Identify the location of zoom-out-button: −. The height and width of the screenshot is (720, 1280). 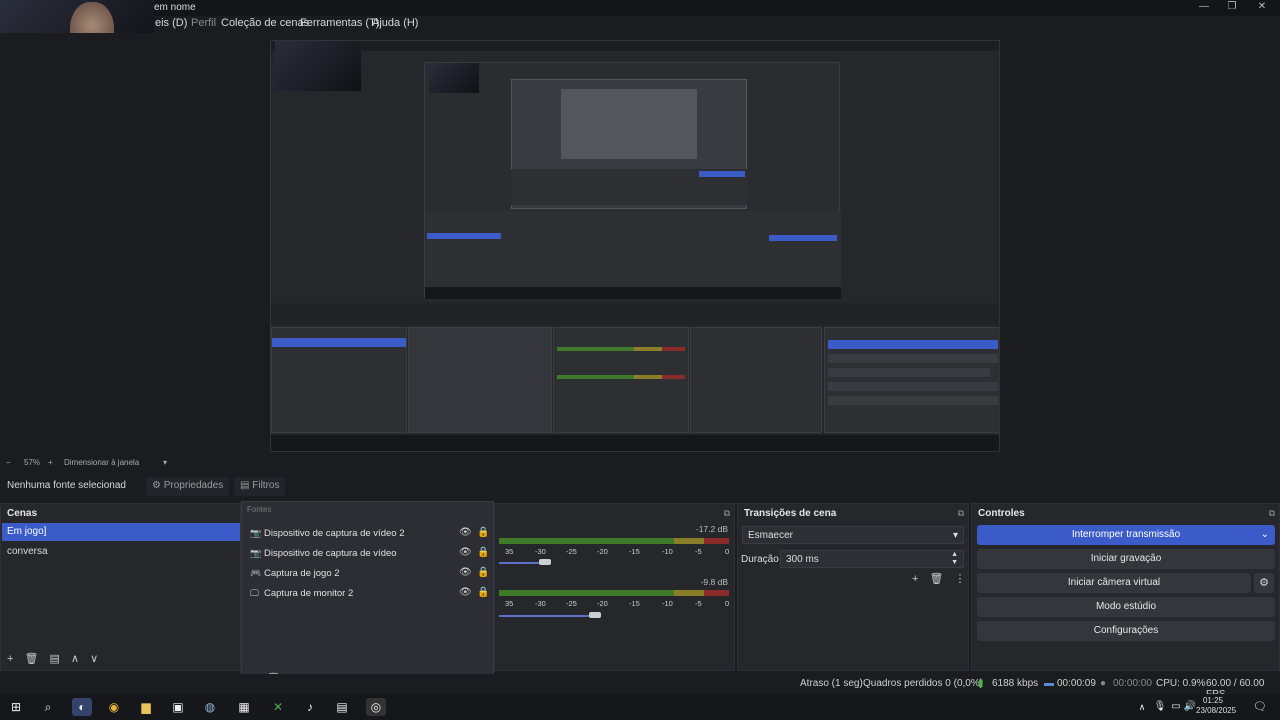
(8, 462).